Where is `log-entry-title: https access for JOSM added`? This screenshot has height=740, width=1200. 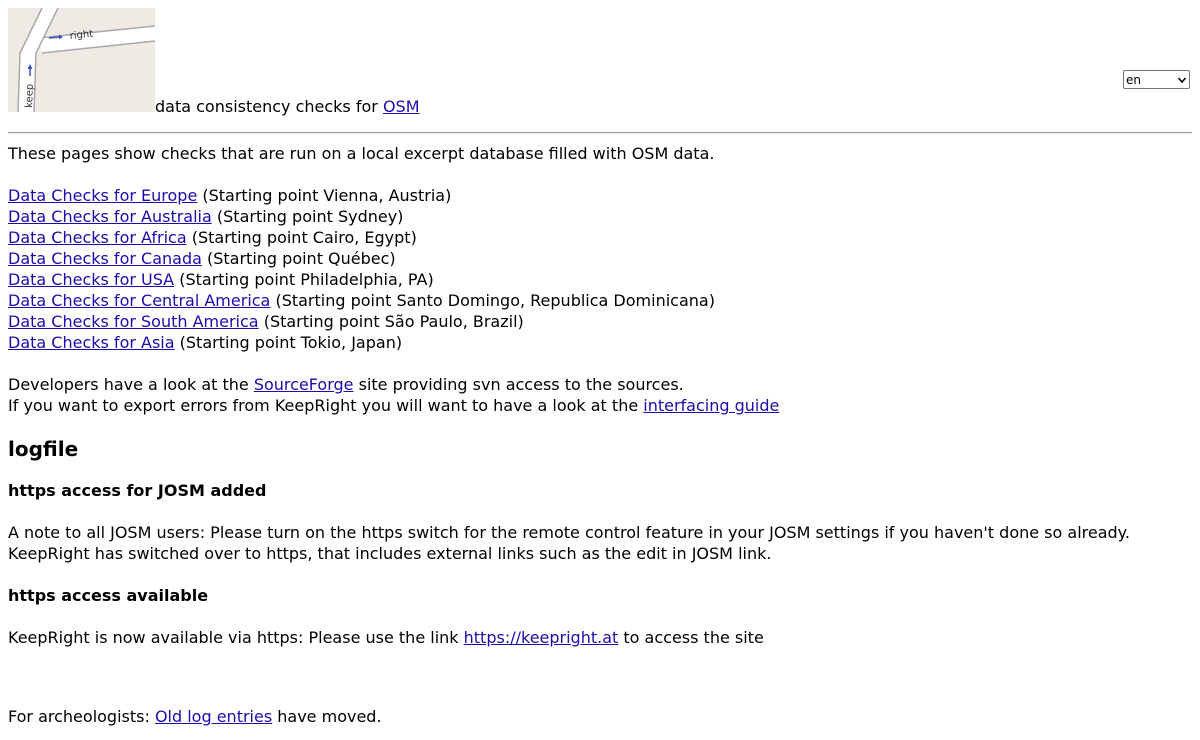 log-entry-title: https access for JOSM added is located at coordinates (137, 490).